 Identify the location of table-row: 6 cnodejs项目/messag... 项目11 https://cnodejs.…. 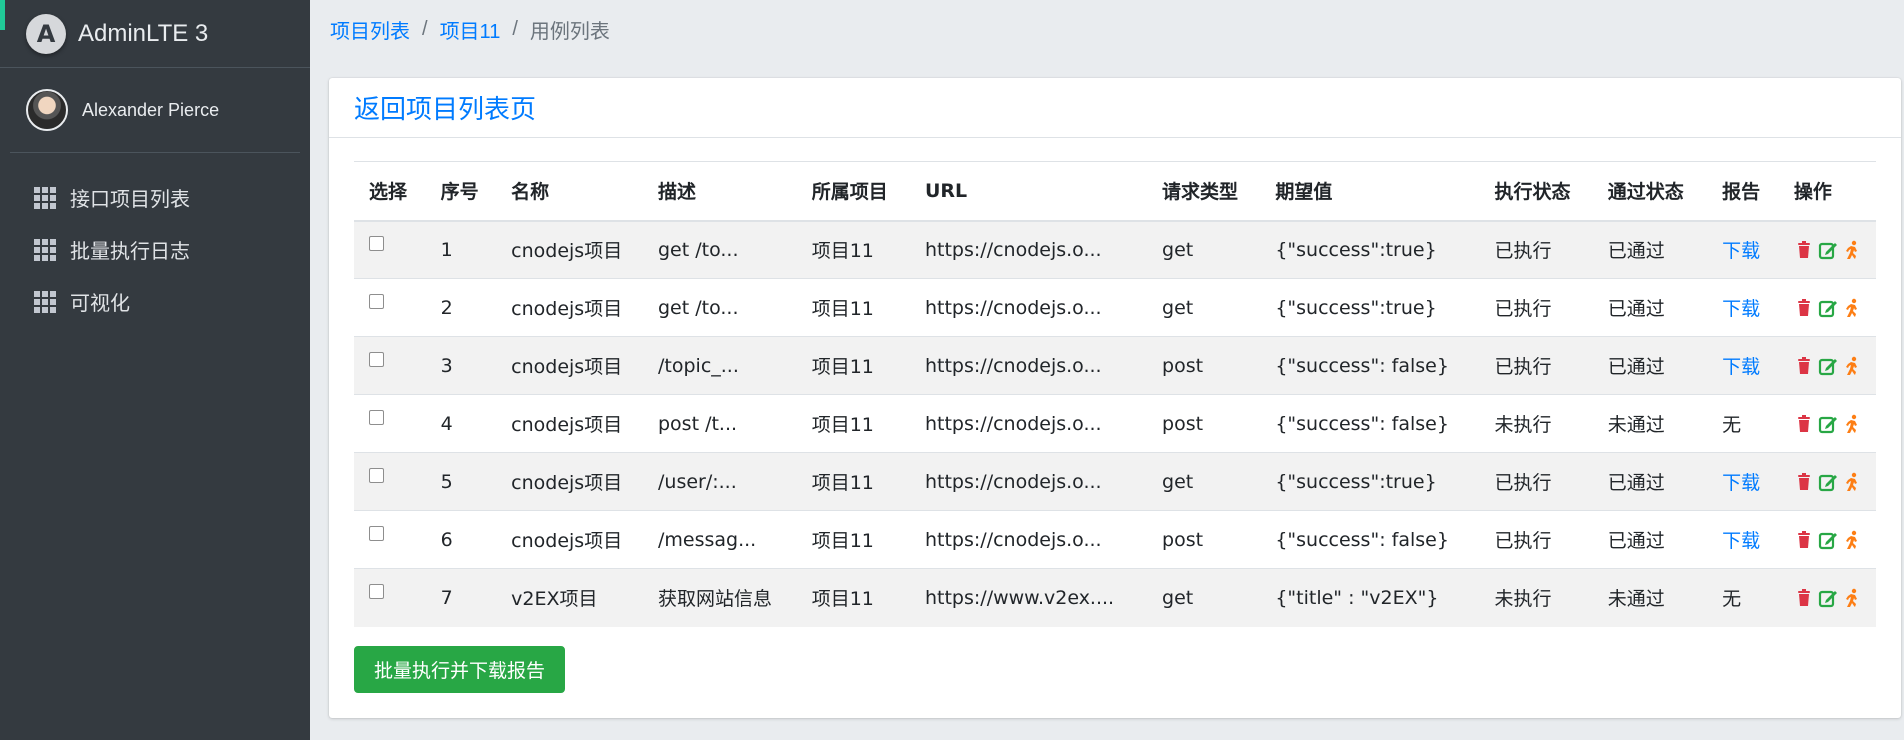
(1115, 539).